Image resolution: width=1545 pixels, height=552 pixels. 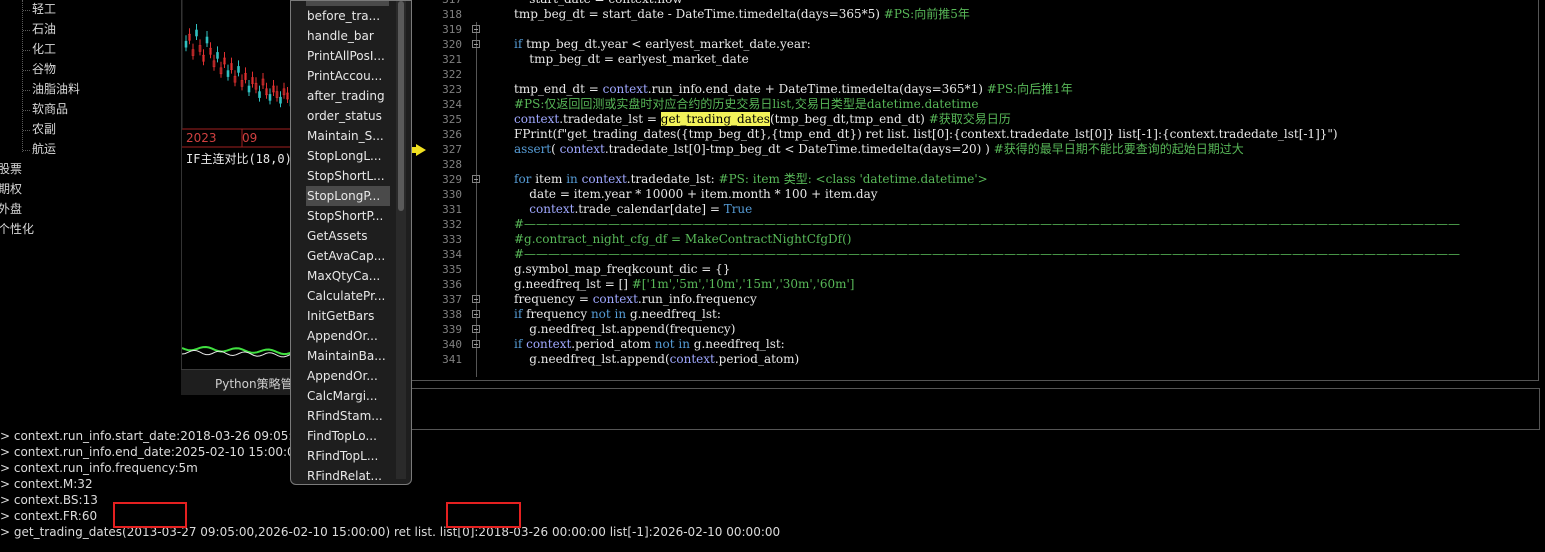 I want to click on tree-item: 软商品, so click(x=50, y=109).